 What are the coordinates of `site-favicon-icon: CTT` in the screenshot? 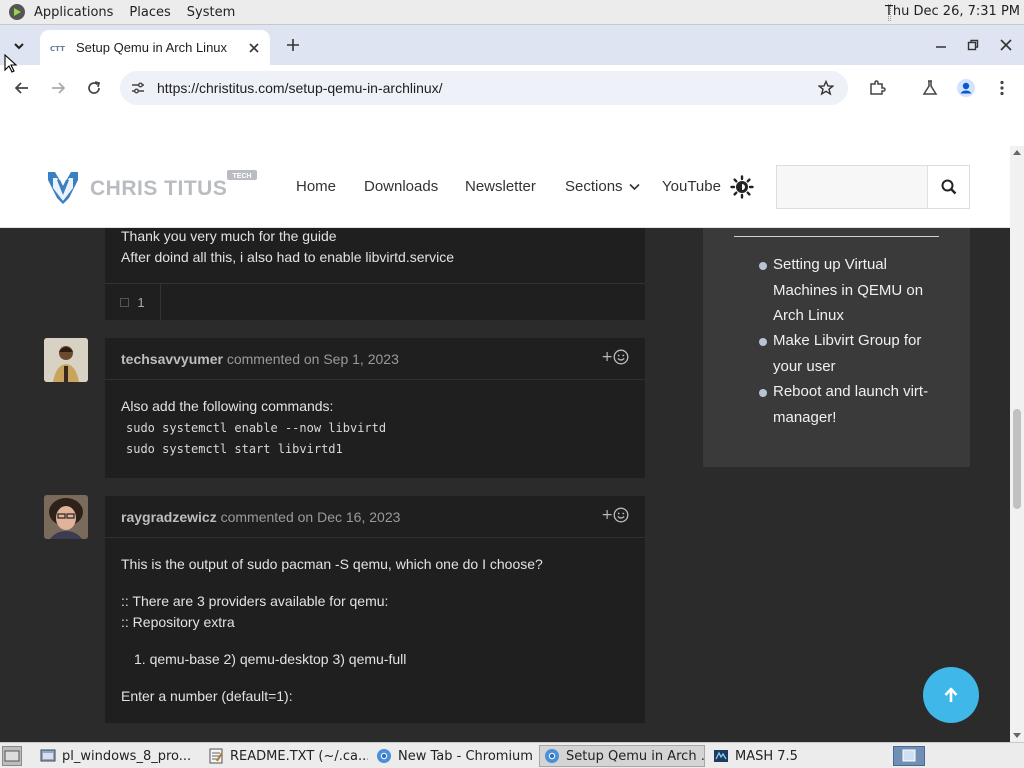 It's located at (57, 49).